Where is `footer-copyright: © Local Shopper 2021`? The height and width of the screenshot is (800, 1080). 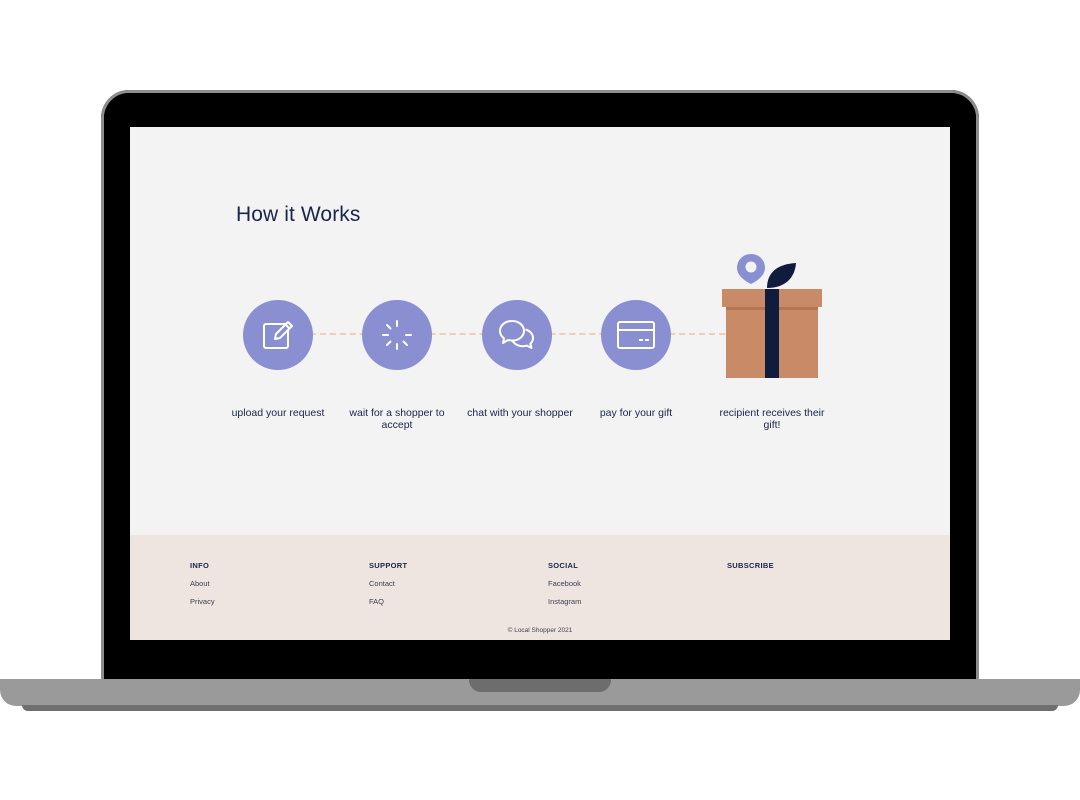
footer-copyright: © Local Shopper 2021 is located at coordinates (540, 630).